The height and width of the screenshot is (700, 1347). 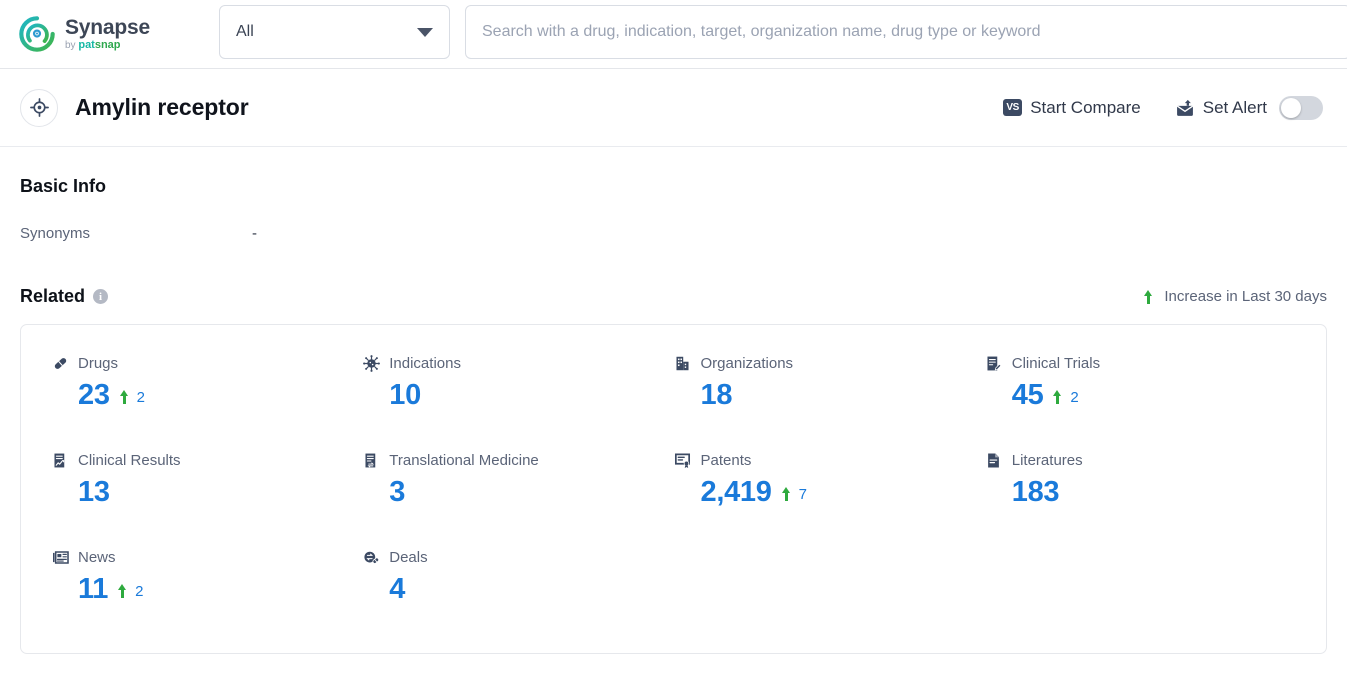 What do you see at coordinates (802, 494) in the screenshot?
I see `stat-delta-value: 7` at bounding box center [802, 494].